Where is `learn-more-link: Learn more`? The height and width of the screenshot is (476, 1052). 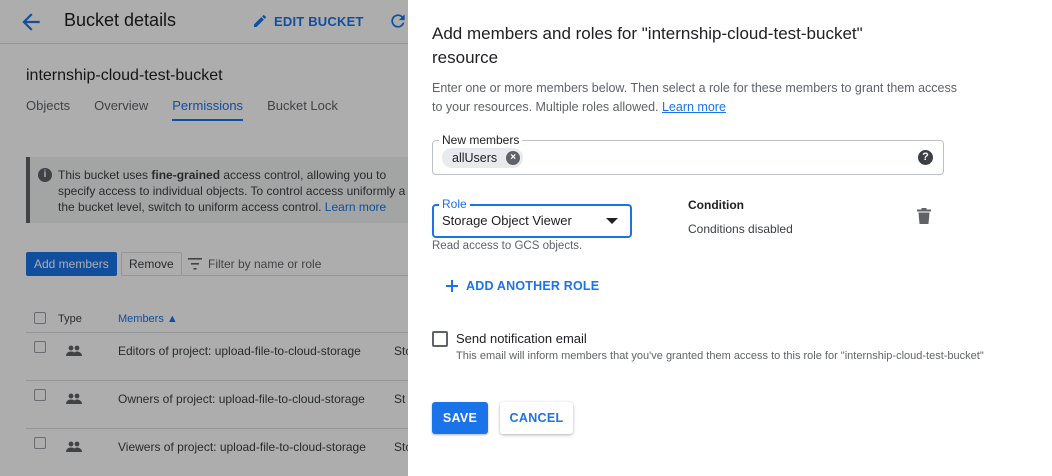
learn-more-link: Learn more is located at coordinates (694, 107).